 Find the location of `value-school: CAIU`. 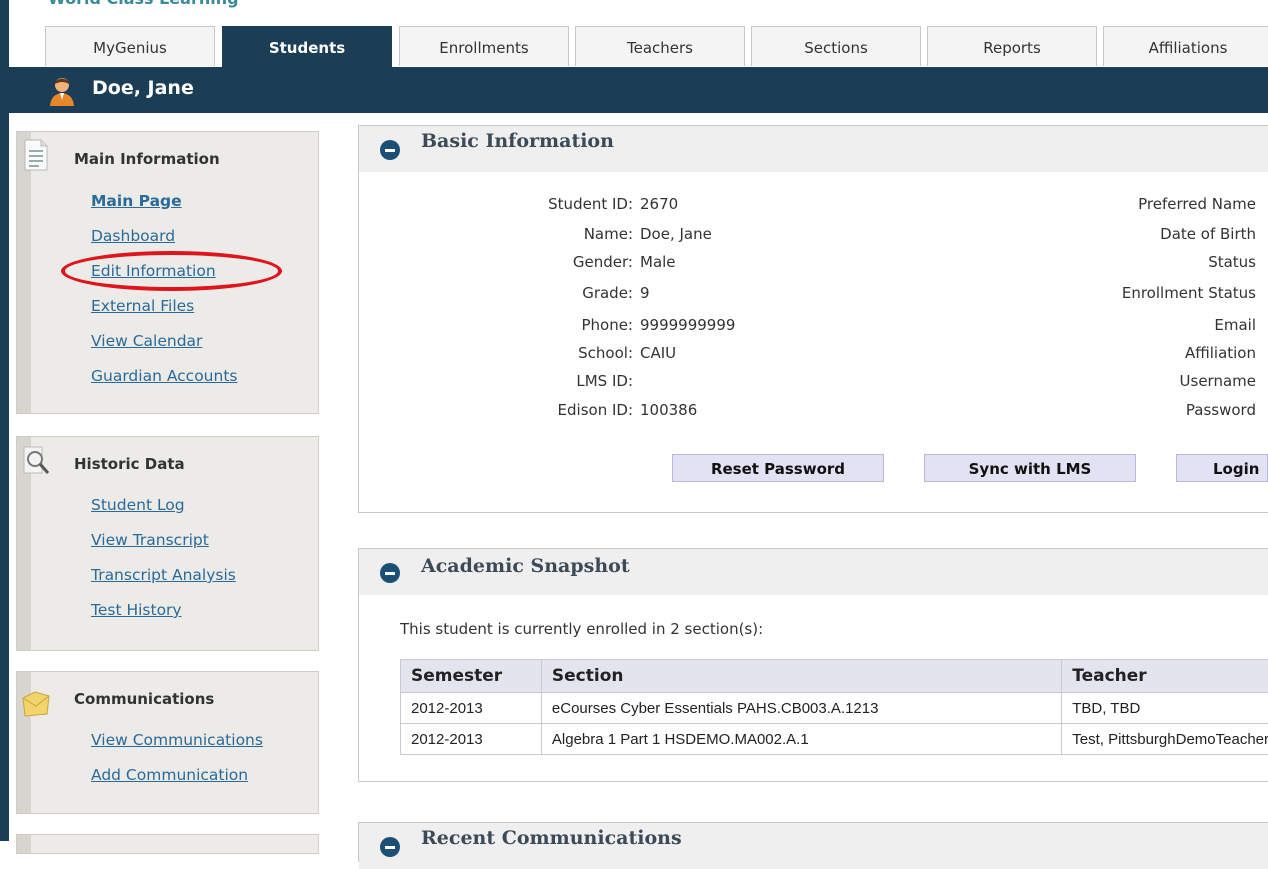

value-school: CAIU is located at coordinates (658, 353).